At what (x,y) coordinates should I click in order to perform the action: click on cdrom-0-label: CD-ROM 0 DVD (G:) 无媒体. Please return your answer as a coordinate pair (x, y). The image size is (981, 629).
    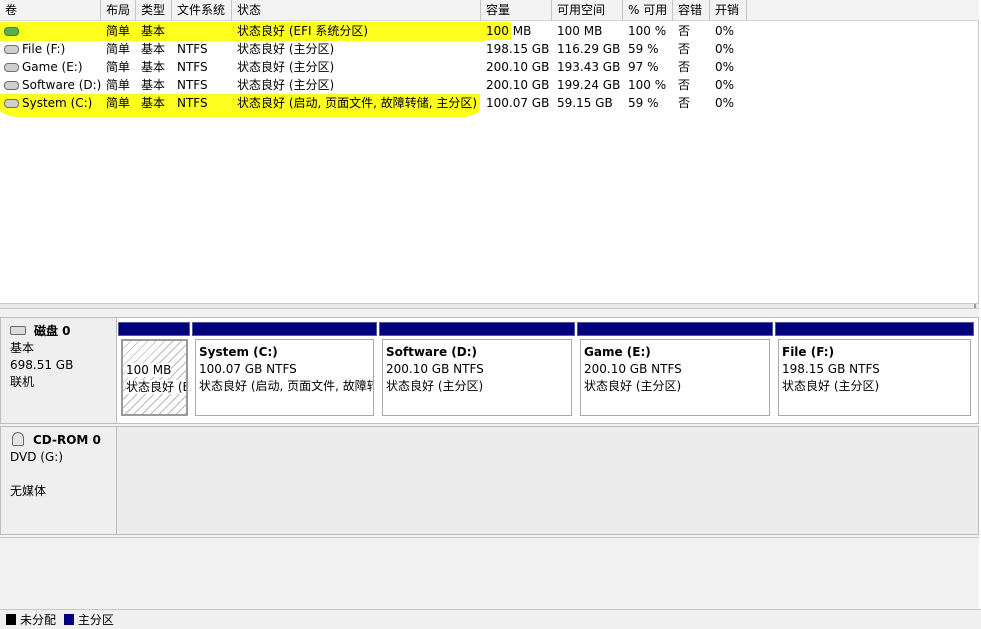
    Looking at the image, I should click on (58, 480).